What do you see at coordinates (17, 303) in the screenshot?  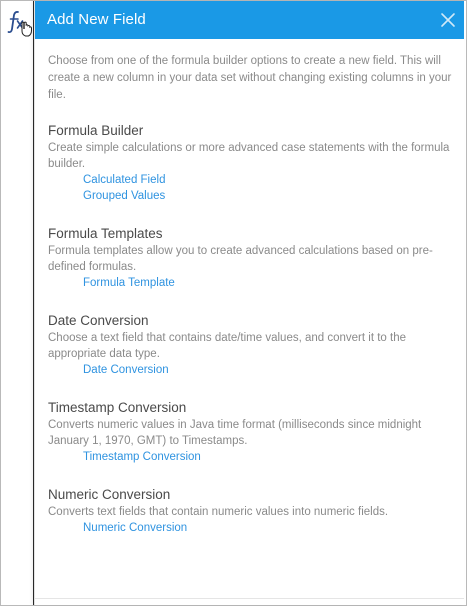 I see `left-toolbar` at bounding box center [17, 303].